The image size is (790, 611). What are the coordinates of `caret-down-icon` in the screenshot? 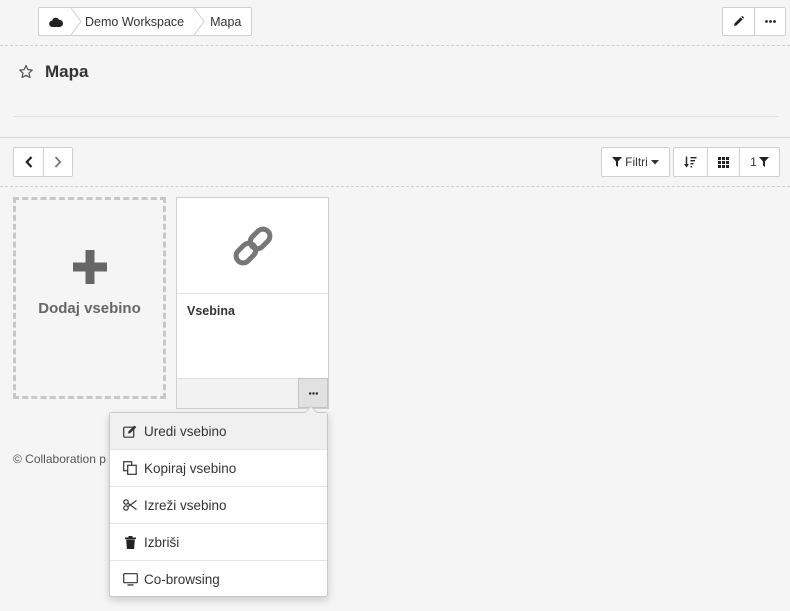 It's located at (654, 161).